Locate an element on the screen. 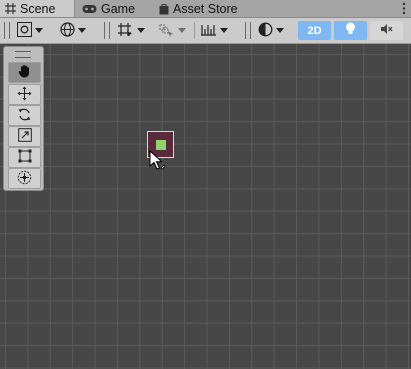  grid-hash-icon is located at coordinates (10, 8).